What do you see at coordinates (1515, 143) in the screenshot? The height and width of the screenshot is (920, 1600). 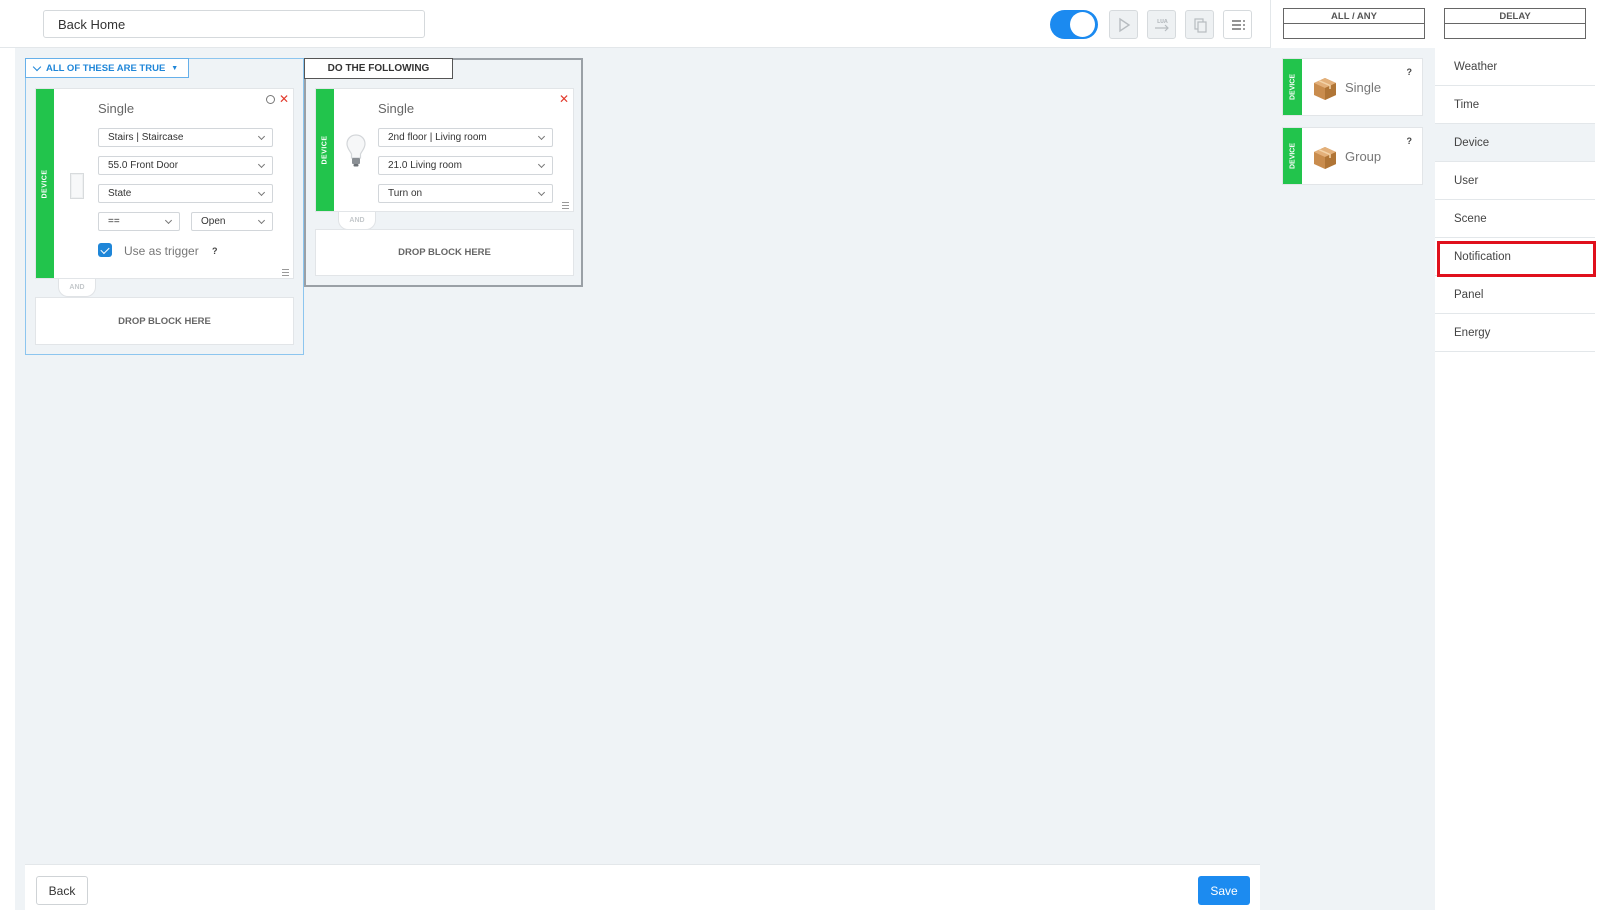 I see `category-device: Device` at bounding box center [1515, 143].